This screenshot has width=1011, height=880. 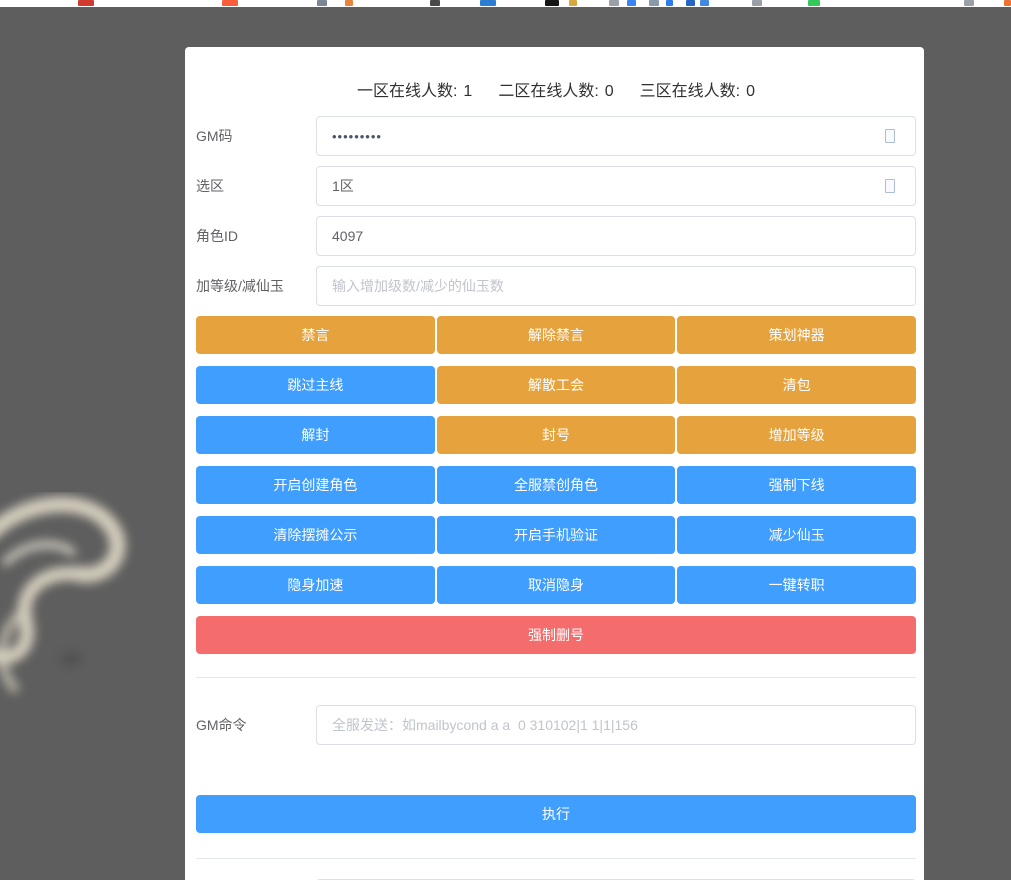 I want to click on zone-select-row: 选区 1区, so click(x=556, y=186).